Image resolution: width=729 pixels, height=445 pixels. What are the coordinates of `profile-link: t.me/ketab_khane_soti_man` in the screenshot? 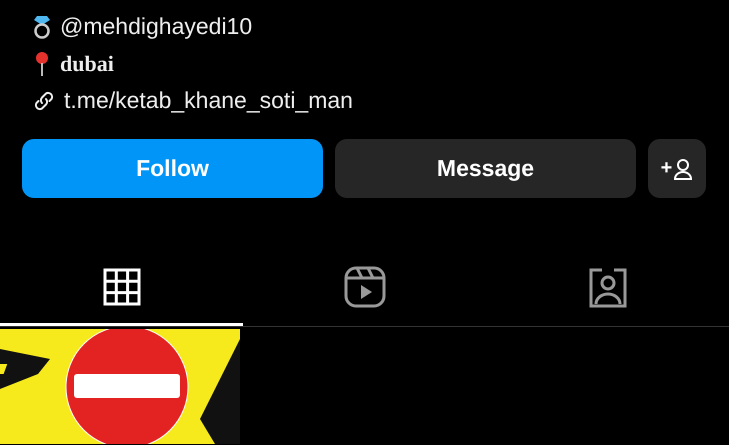 It's located at (208, 100).